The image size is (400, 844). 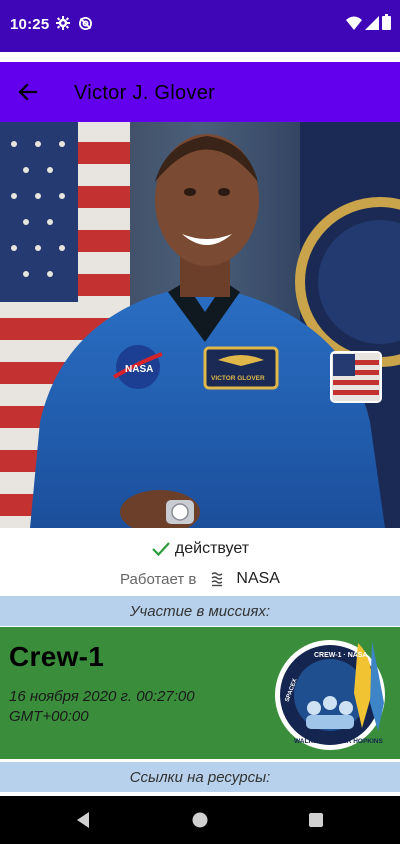 What do you see at coordinates (200, 579) in the screenshot?
I see `works-at-row: Работает в NASA` at bounding box center [200, 579].